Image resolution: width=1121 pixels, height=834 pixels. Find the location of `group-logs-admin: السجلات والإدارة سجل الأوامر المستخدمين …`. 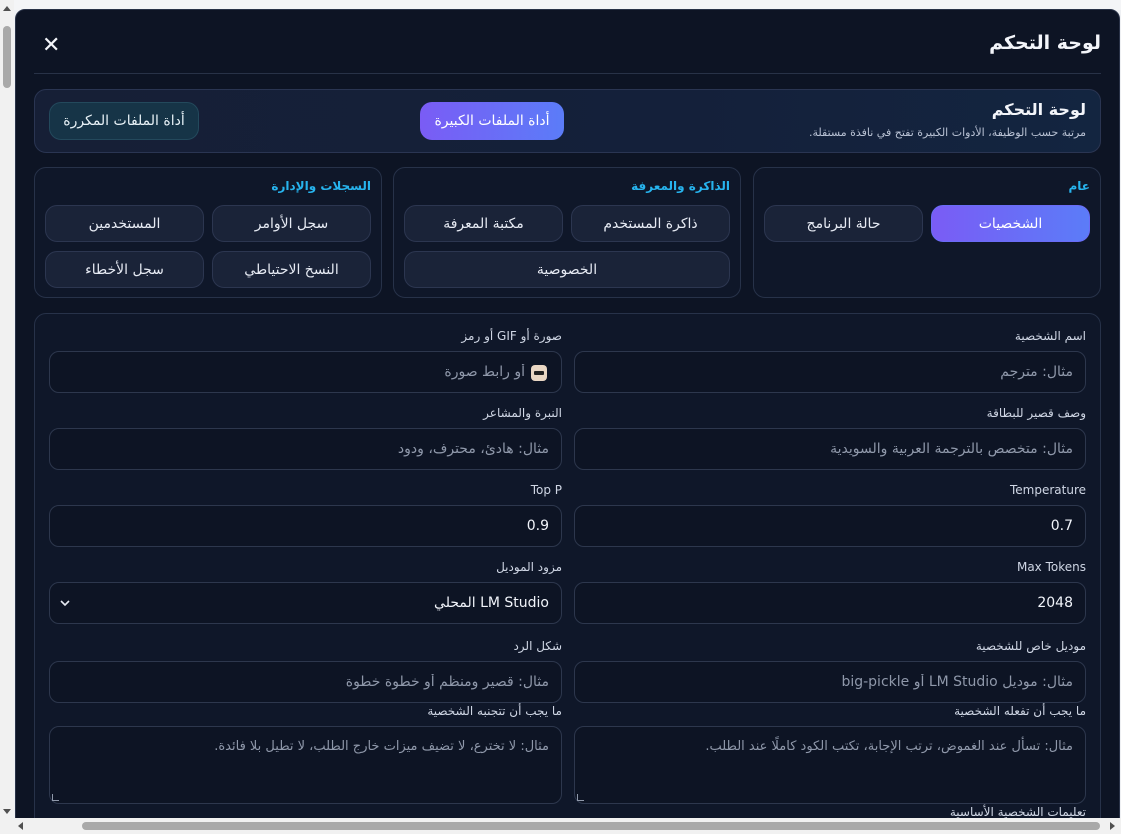

group-logs-admin: السجلات والإدارة سجل الأوامر المستخدمين … is located at coordinates (208, 232).